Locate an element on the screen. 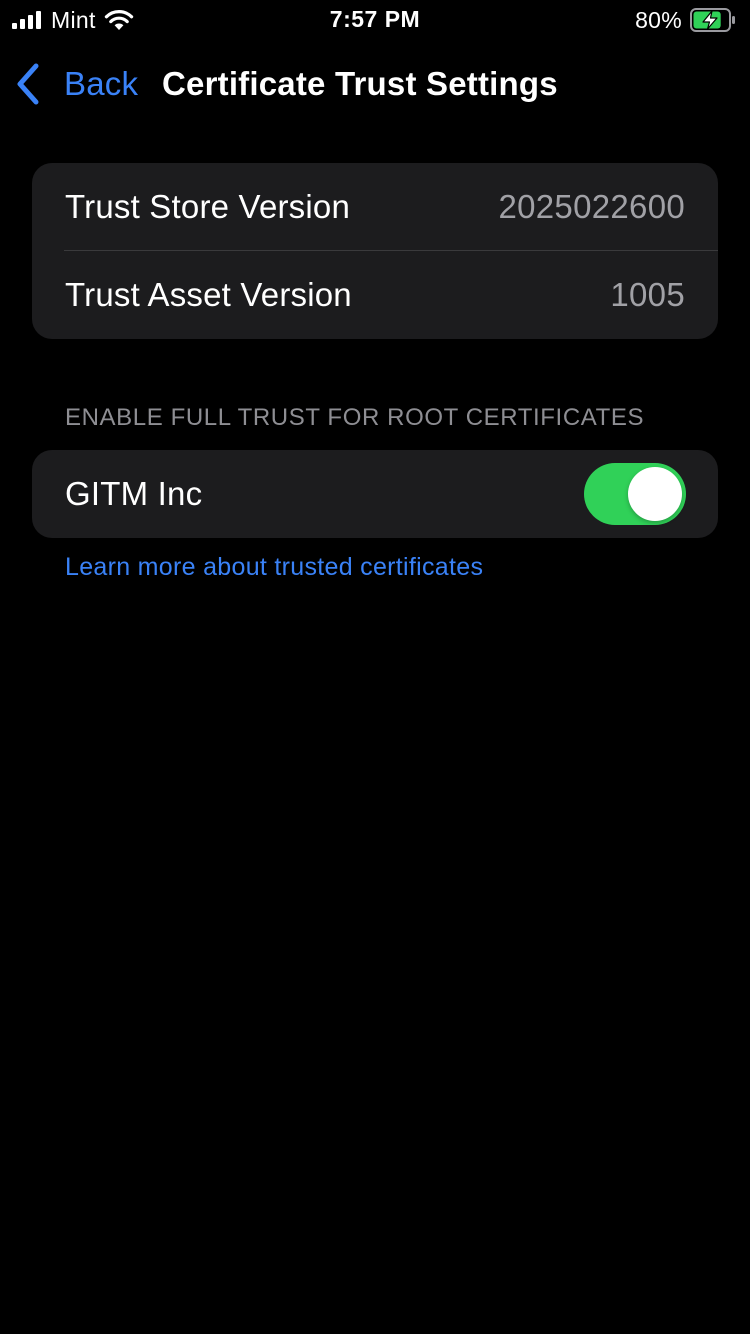  chevron-left-icon is located at coordinates (28, 84).